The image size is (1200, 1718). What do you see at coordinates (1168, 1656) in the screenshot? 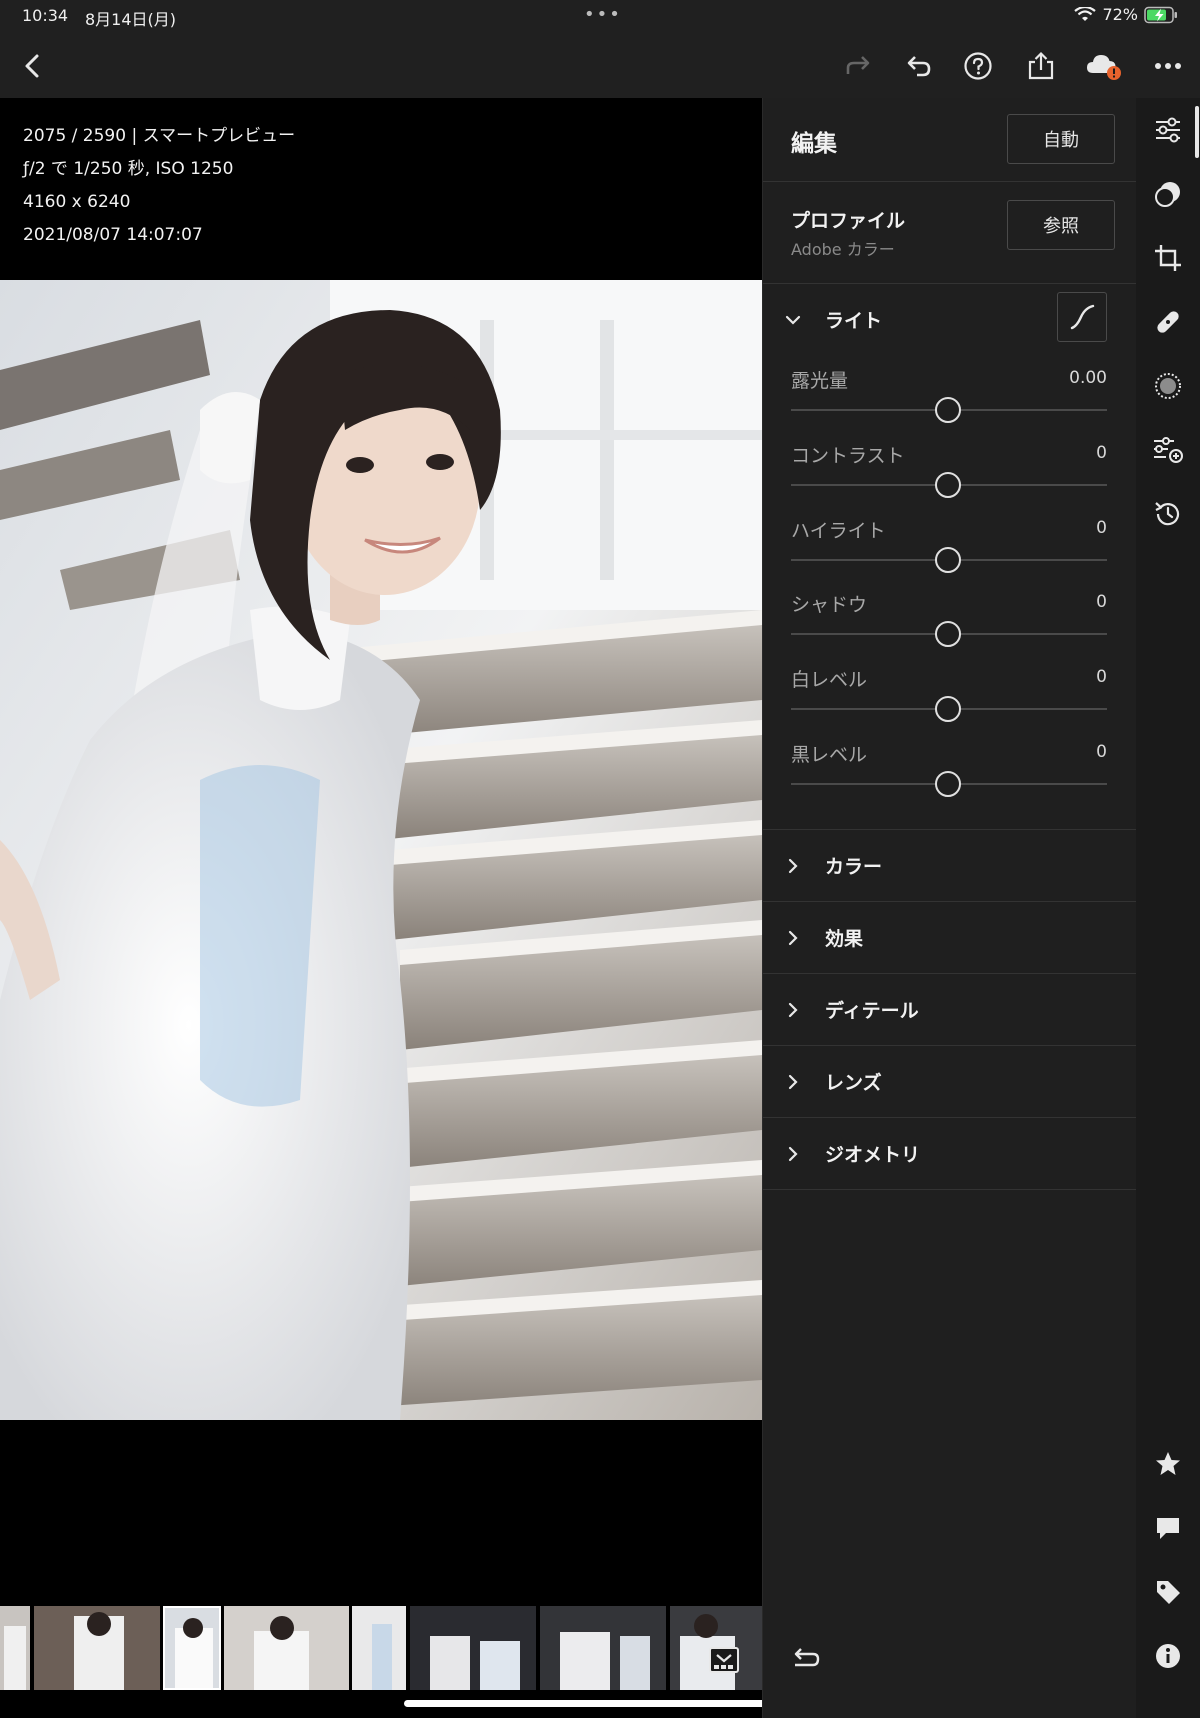
I see `info-button` at bounding box center [1168, 1656].